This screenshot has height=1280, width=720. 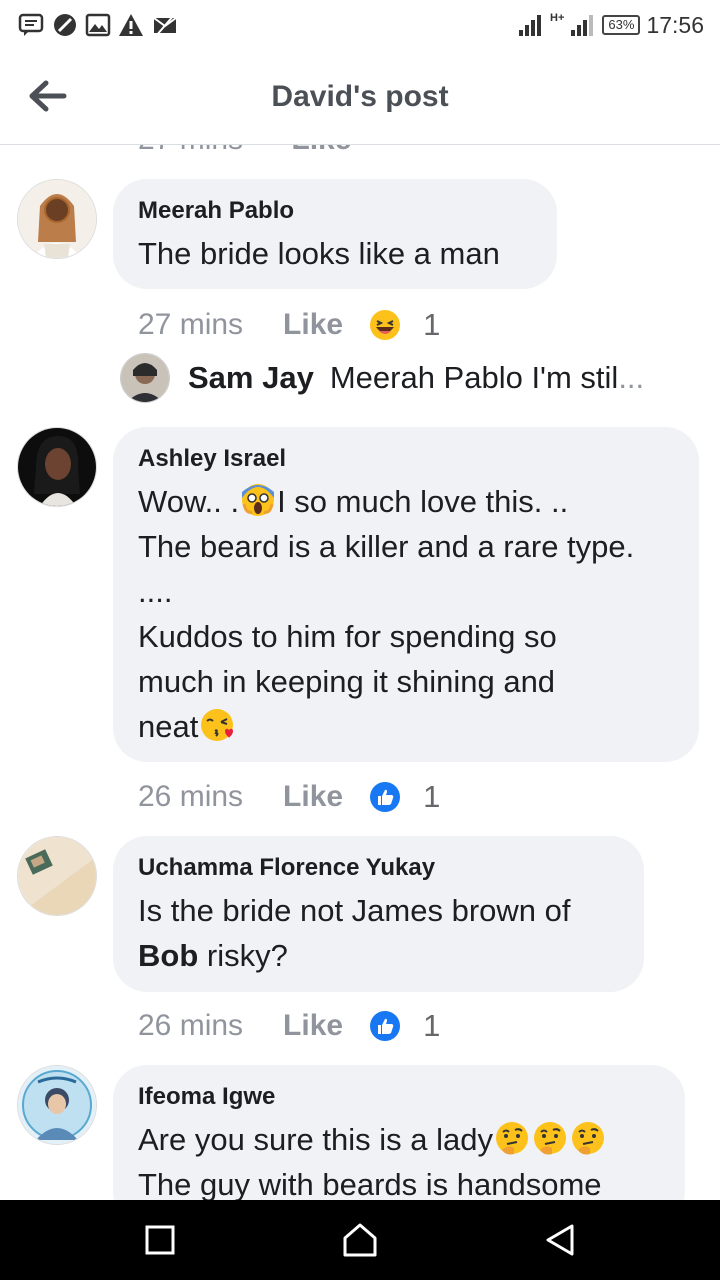 What do you see at coordinates (334, 211) in the screenshot?
I see `comment-author: Meerah Pablo` at bounding box center [334, 211].